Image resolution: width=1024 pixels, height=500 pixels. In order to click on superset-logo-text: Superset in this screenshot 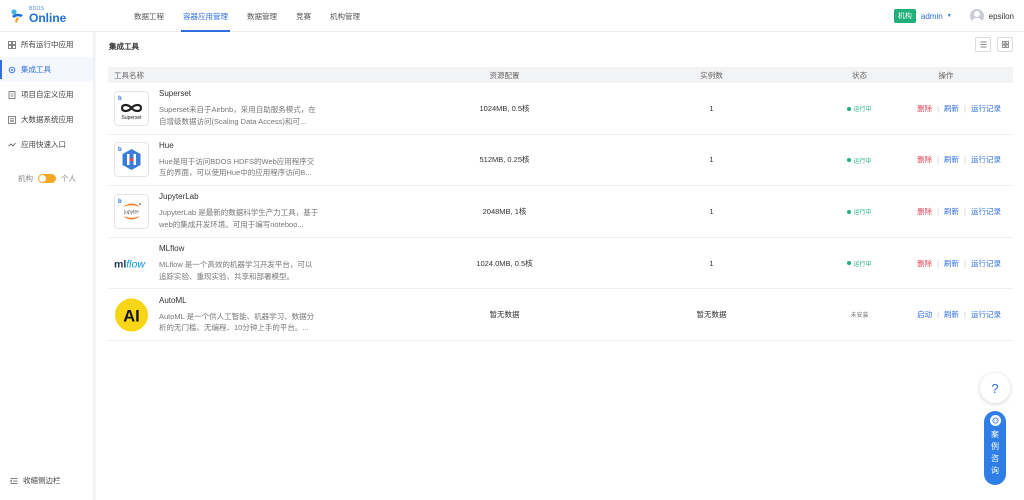, I will do `click(131, 118)`.